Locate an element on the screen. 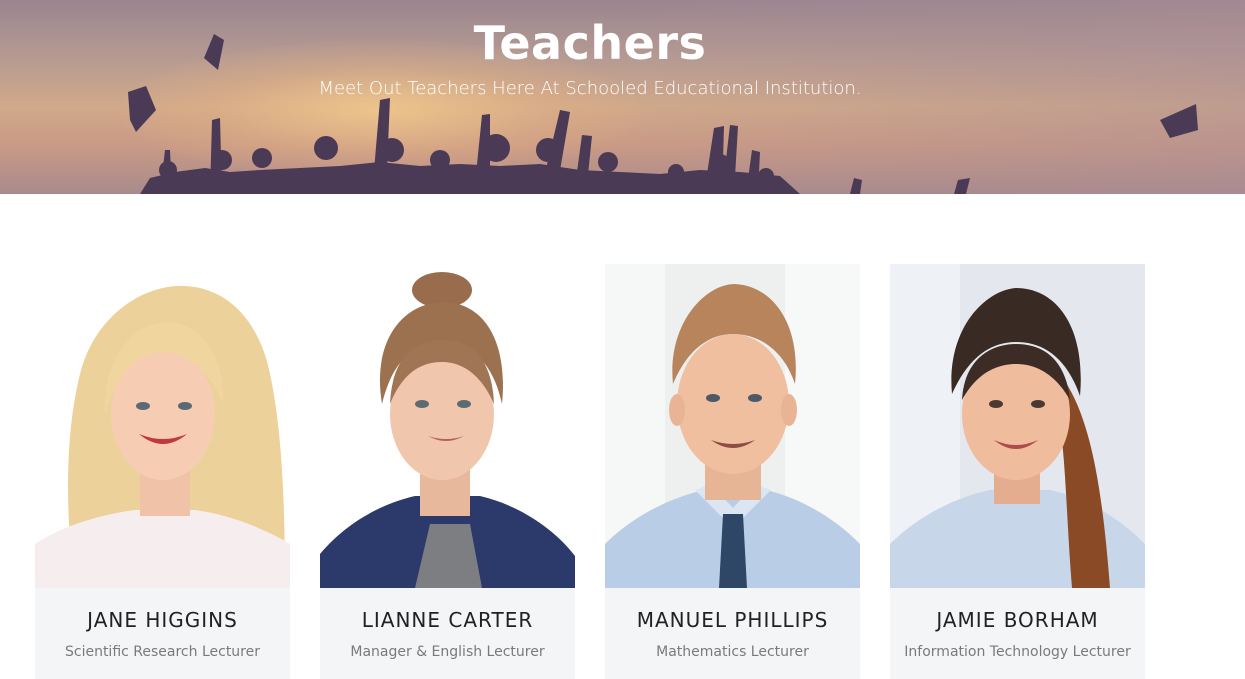  teacher-role: Information Technology Lecturer is located at coordinates (1017, 652).